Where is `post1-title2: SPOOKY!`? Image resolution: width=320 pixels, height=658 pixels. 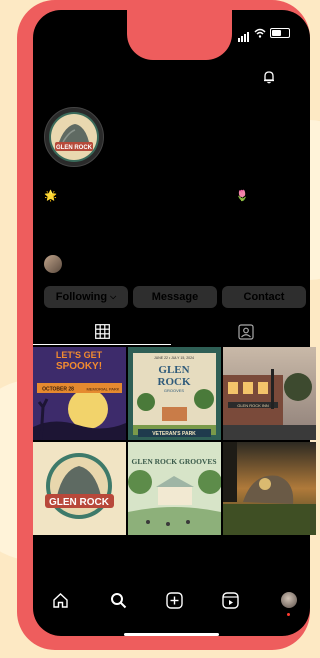 post1-title2: SPOOKY! is located at coordinates (79, 366).